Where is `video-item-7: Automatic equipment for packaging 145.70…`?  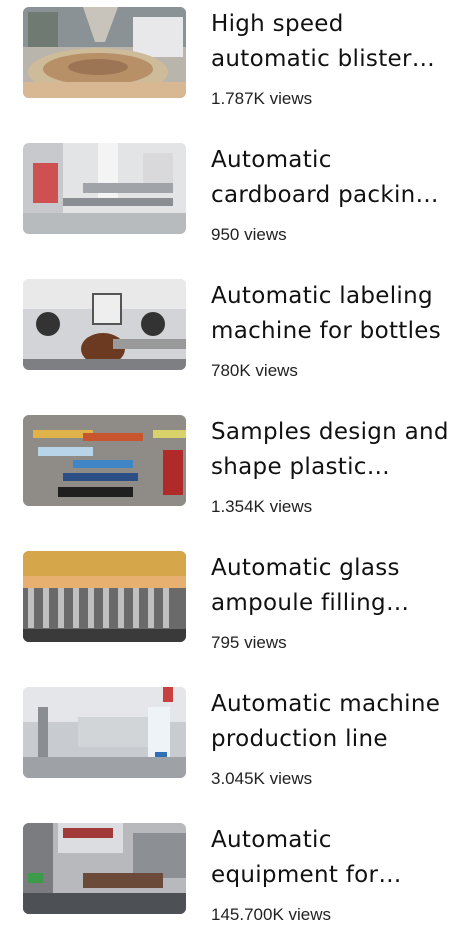
video-item-7: Automatic equipment for packaging 145.70… is located at coordinates (230, 871).